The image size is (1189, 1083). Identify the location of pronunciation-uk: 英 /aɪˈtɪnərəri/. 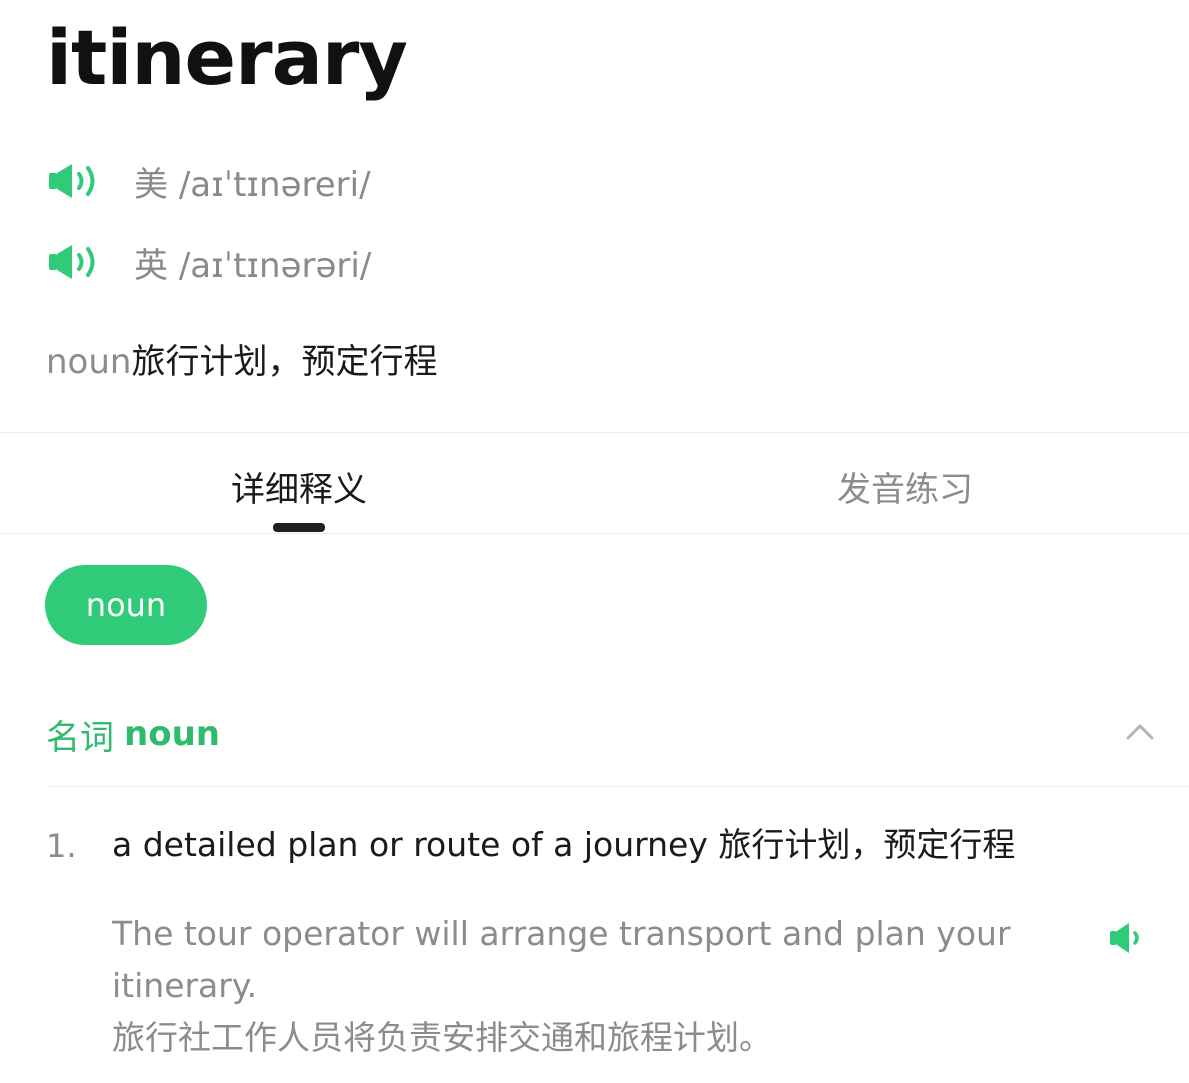
(208, 262).